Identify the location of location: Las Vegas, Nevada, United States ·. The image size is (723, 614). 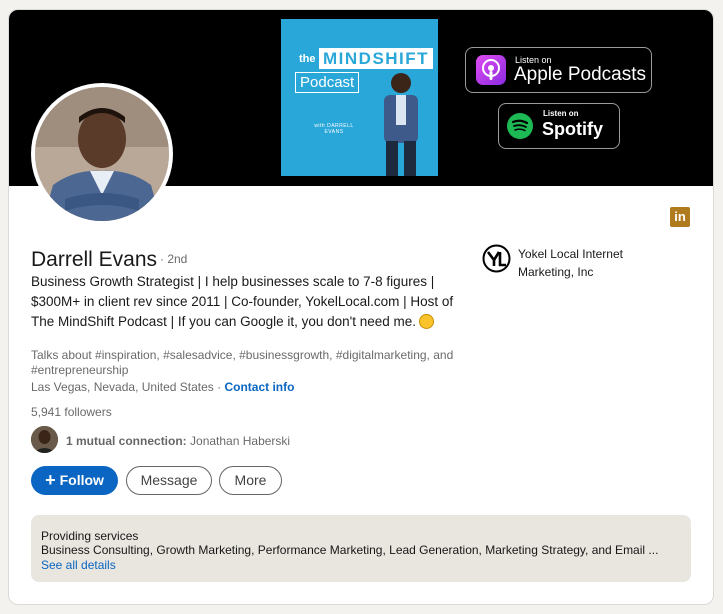
(126, 387).